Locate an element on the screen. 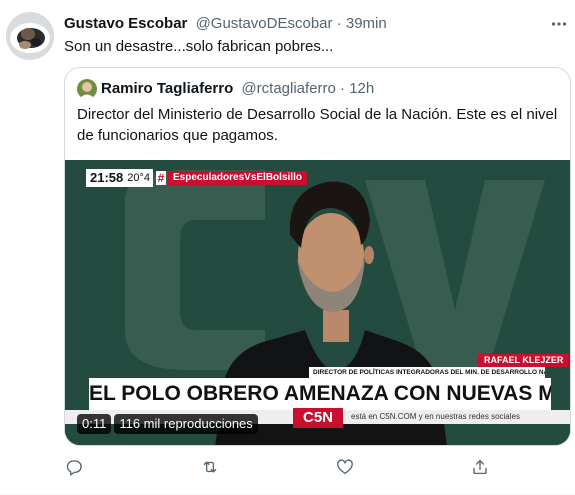 Image resolution: width=575 pixels, height=495 pixels. reply-icon is located at coordinates (74, 468).